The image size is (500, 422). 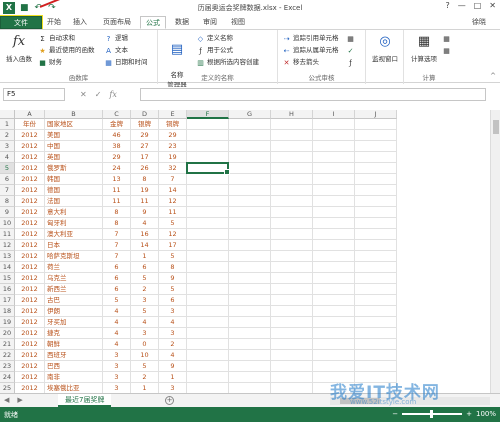 What do you see at coordinates (376, 157) in the screenshot?
I see `cell-j4` at bounding box center [376, 157].